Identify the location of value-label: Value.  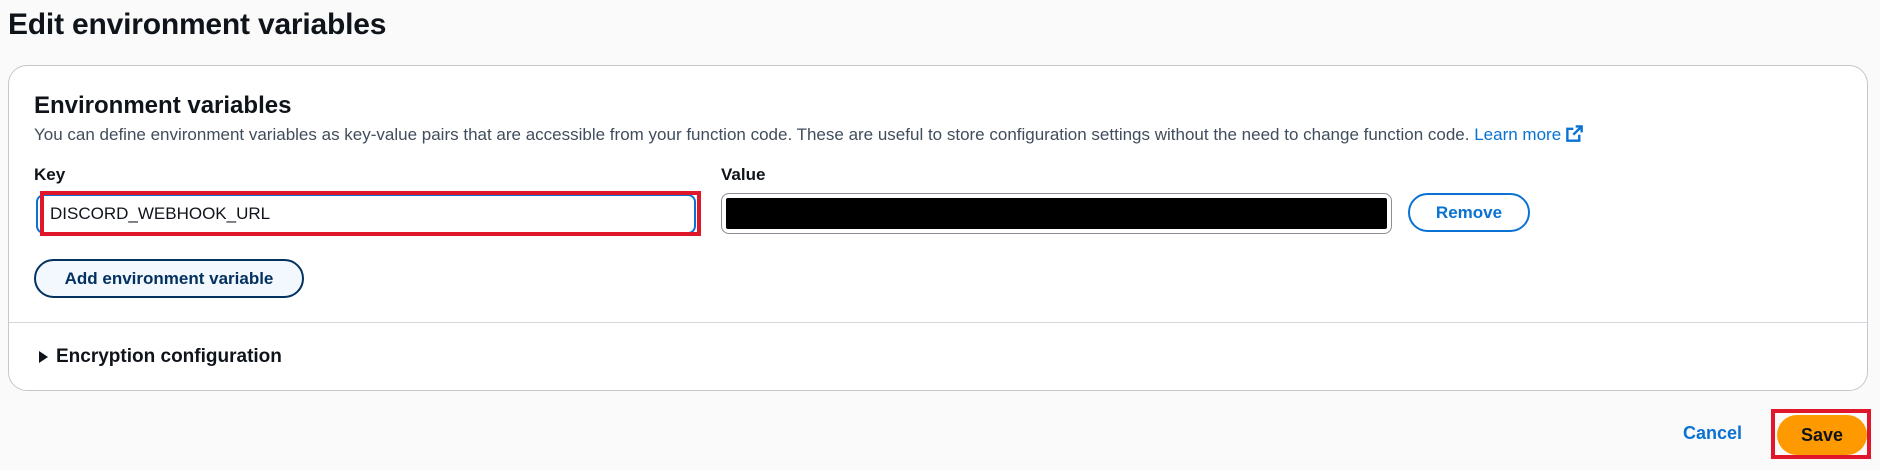
(743, 174).